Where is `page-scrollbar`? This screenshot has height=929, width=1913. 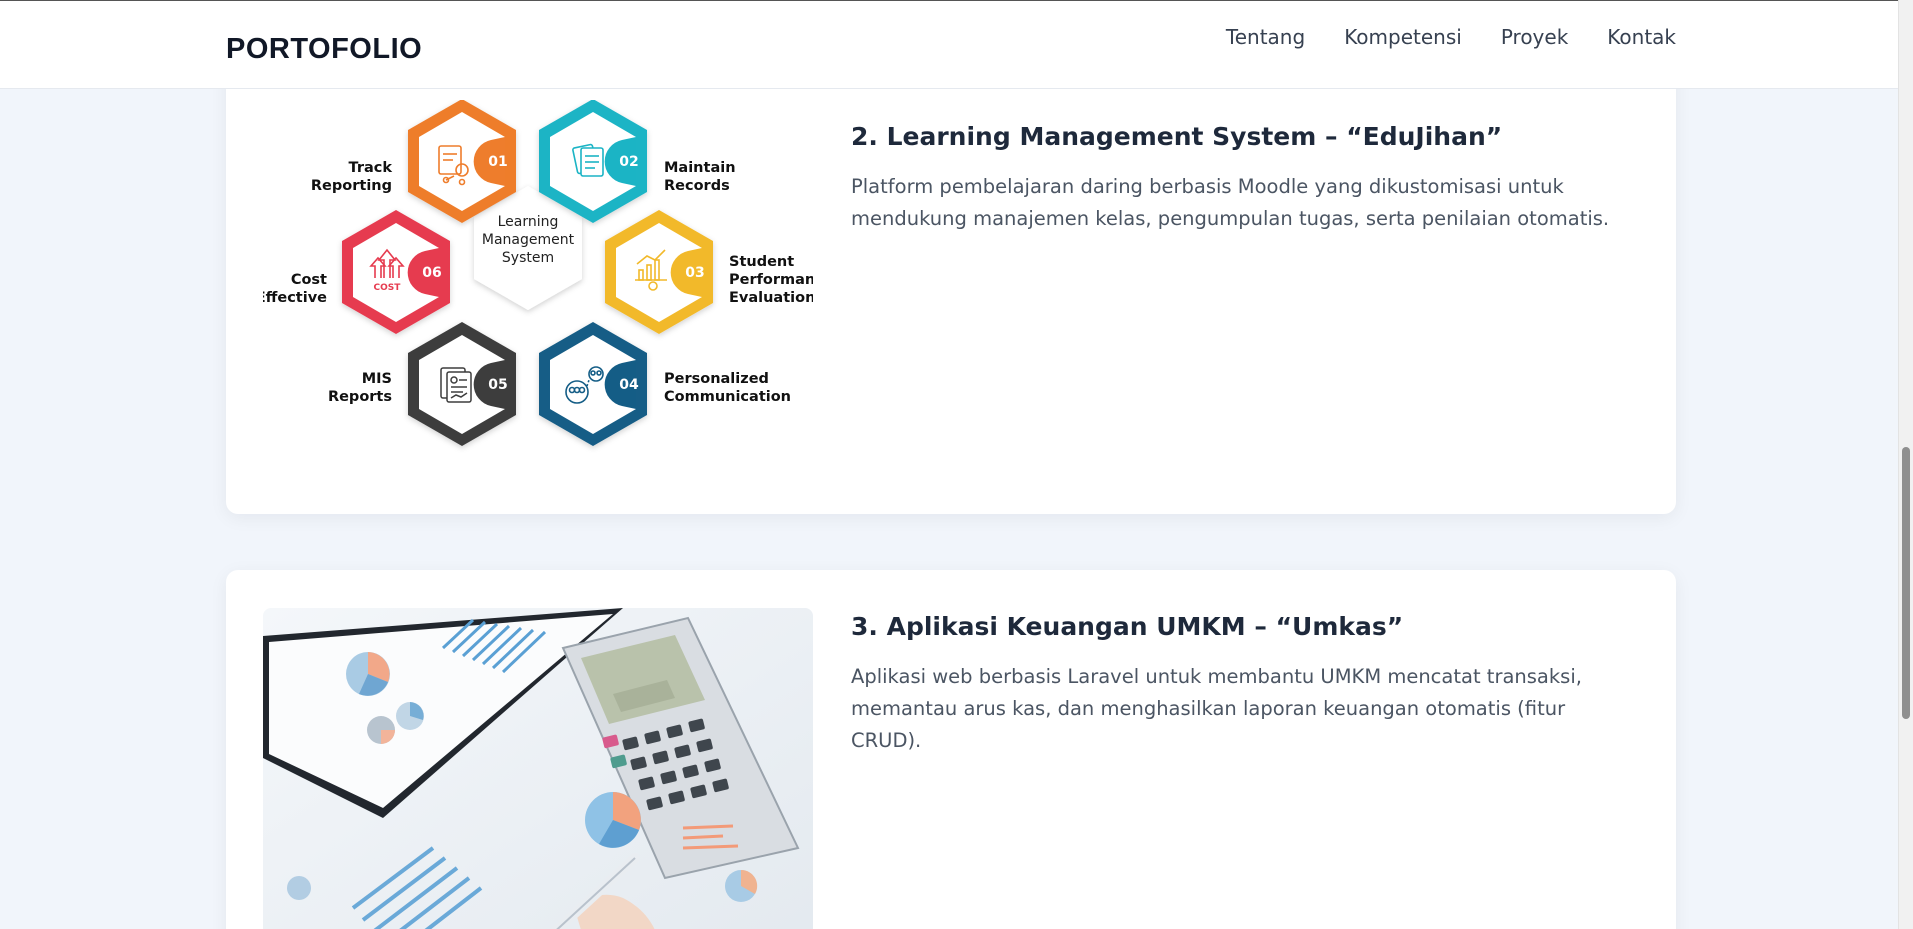
page-scrollbar is located at coordinates (1905, 464).